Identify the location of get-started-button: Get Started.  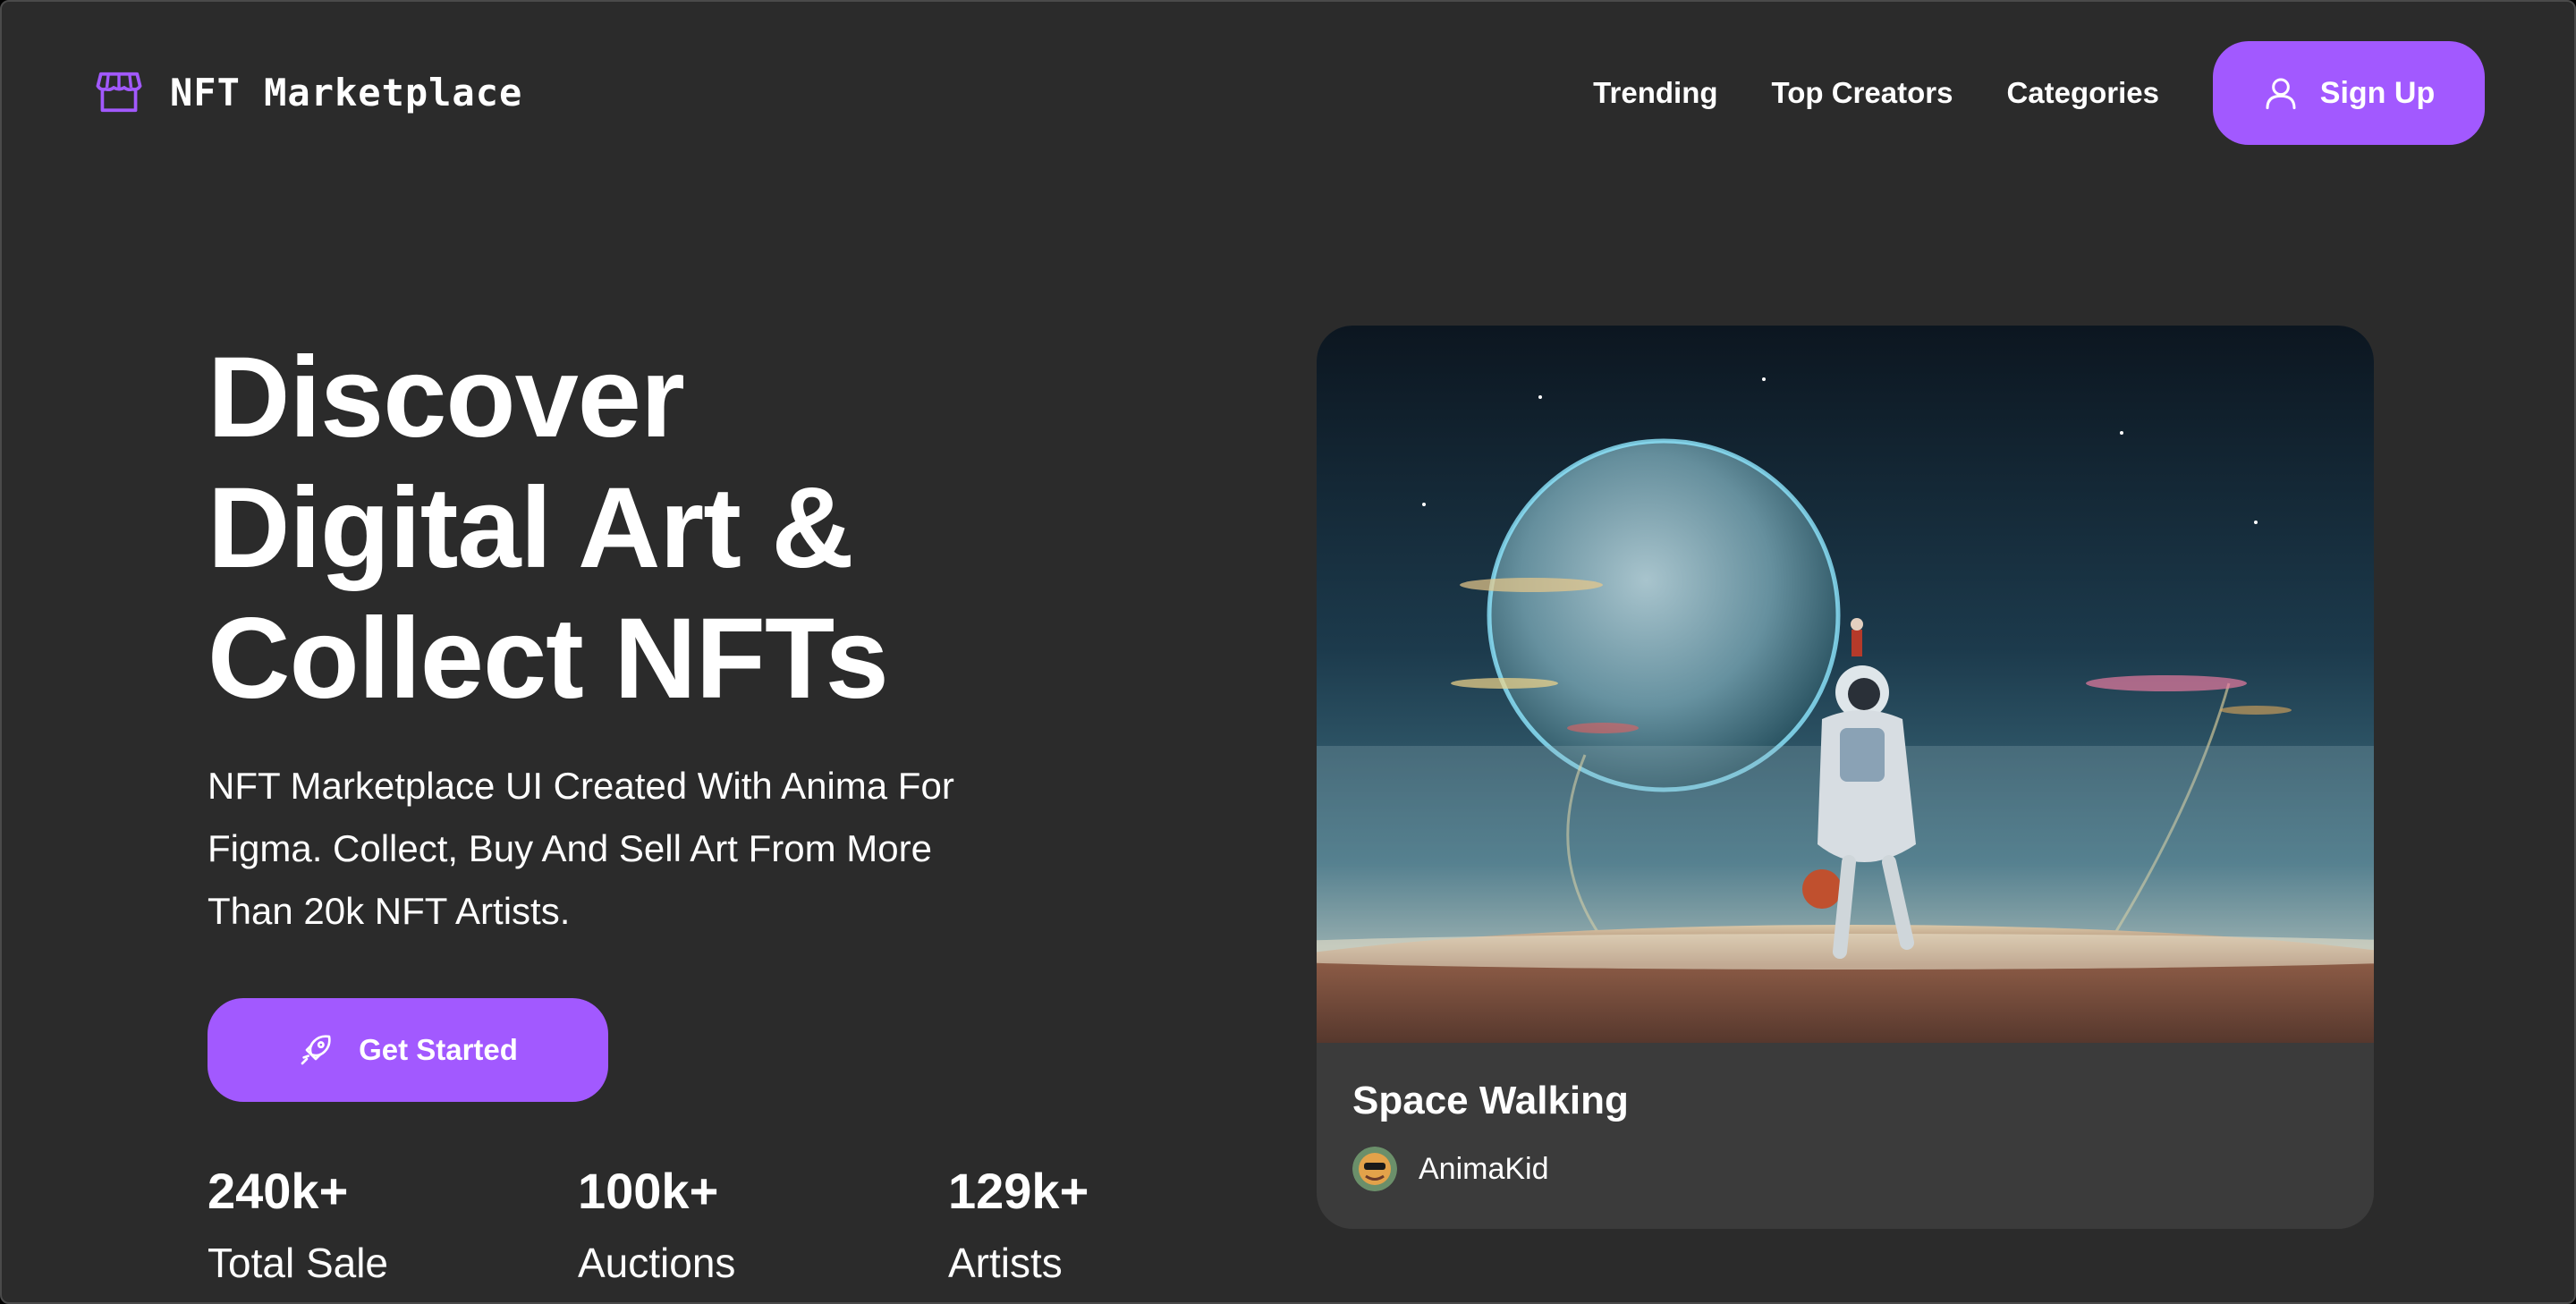
(408, 1050).